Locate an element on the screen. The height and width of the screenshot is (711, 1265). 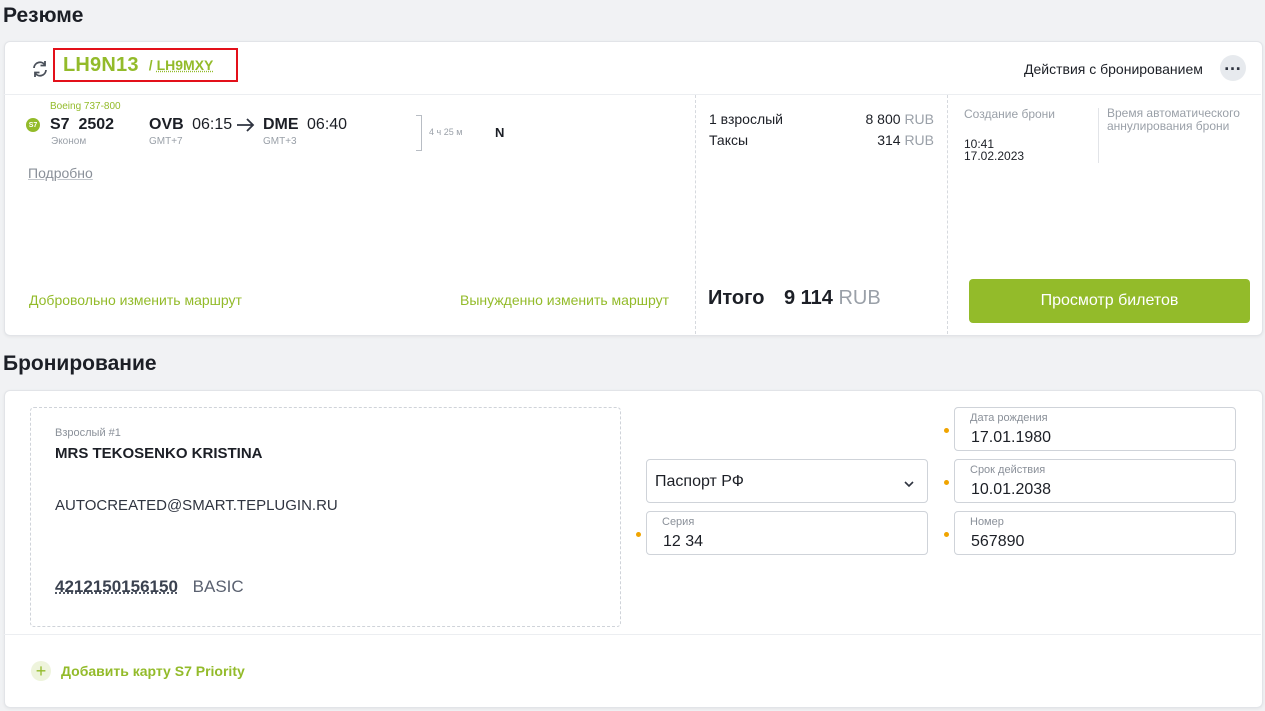
total-price: Итого 9 114 RUB is located at coordinates (794, 298).